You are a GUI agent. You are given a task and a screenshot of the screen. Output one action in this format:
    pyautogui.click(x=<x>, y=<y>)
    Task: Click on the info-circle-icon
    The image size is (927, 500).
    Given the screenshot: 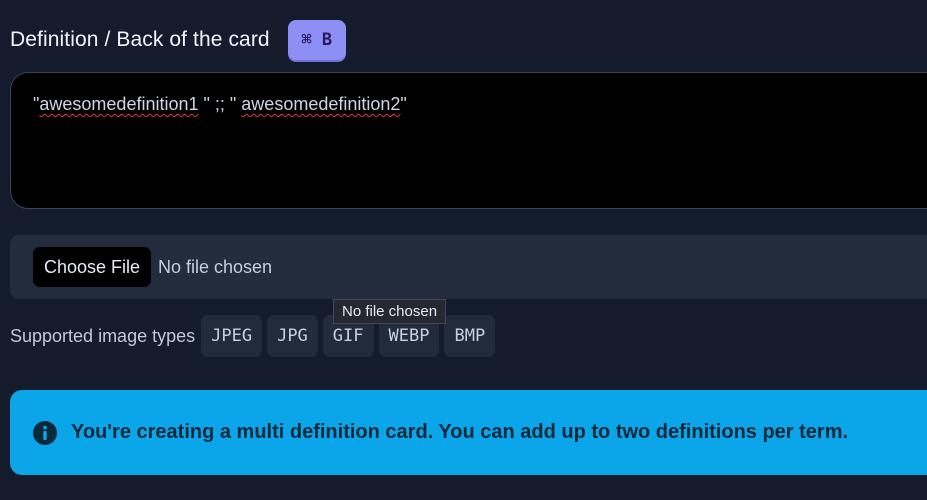 What is the action you would take?
    pyautogui.click(x=45, y=433)
    